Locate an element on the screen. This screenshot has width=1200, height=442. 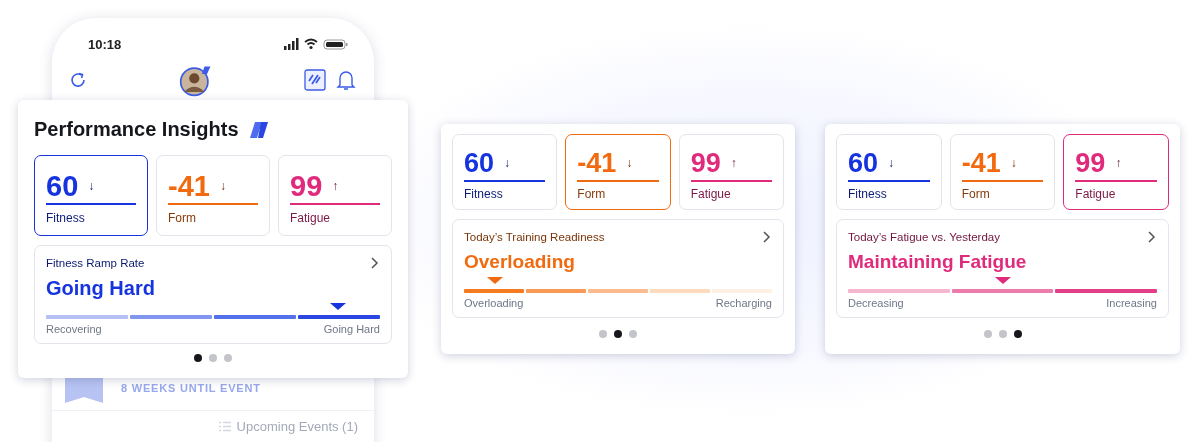
insight-heading: Today’s Fatigue vs. Yesterday is located at coordinates (924, 237).